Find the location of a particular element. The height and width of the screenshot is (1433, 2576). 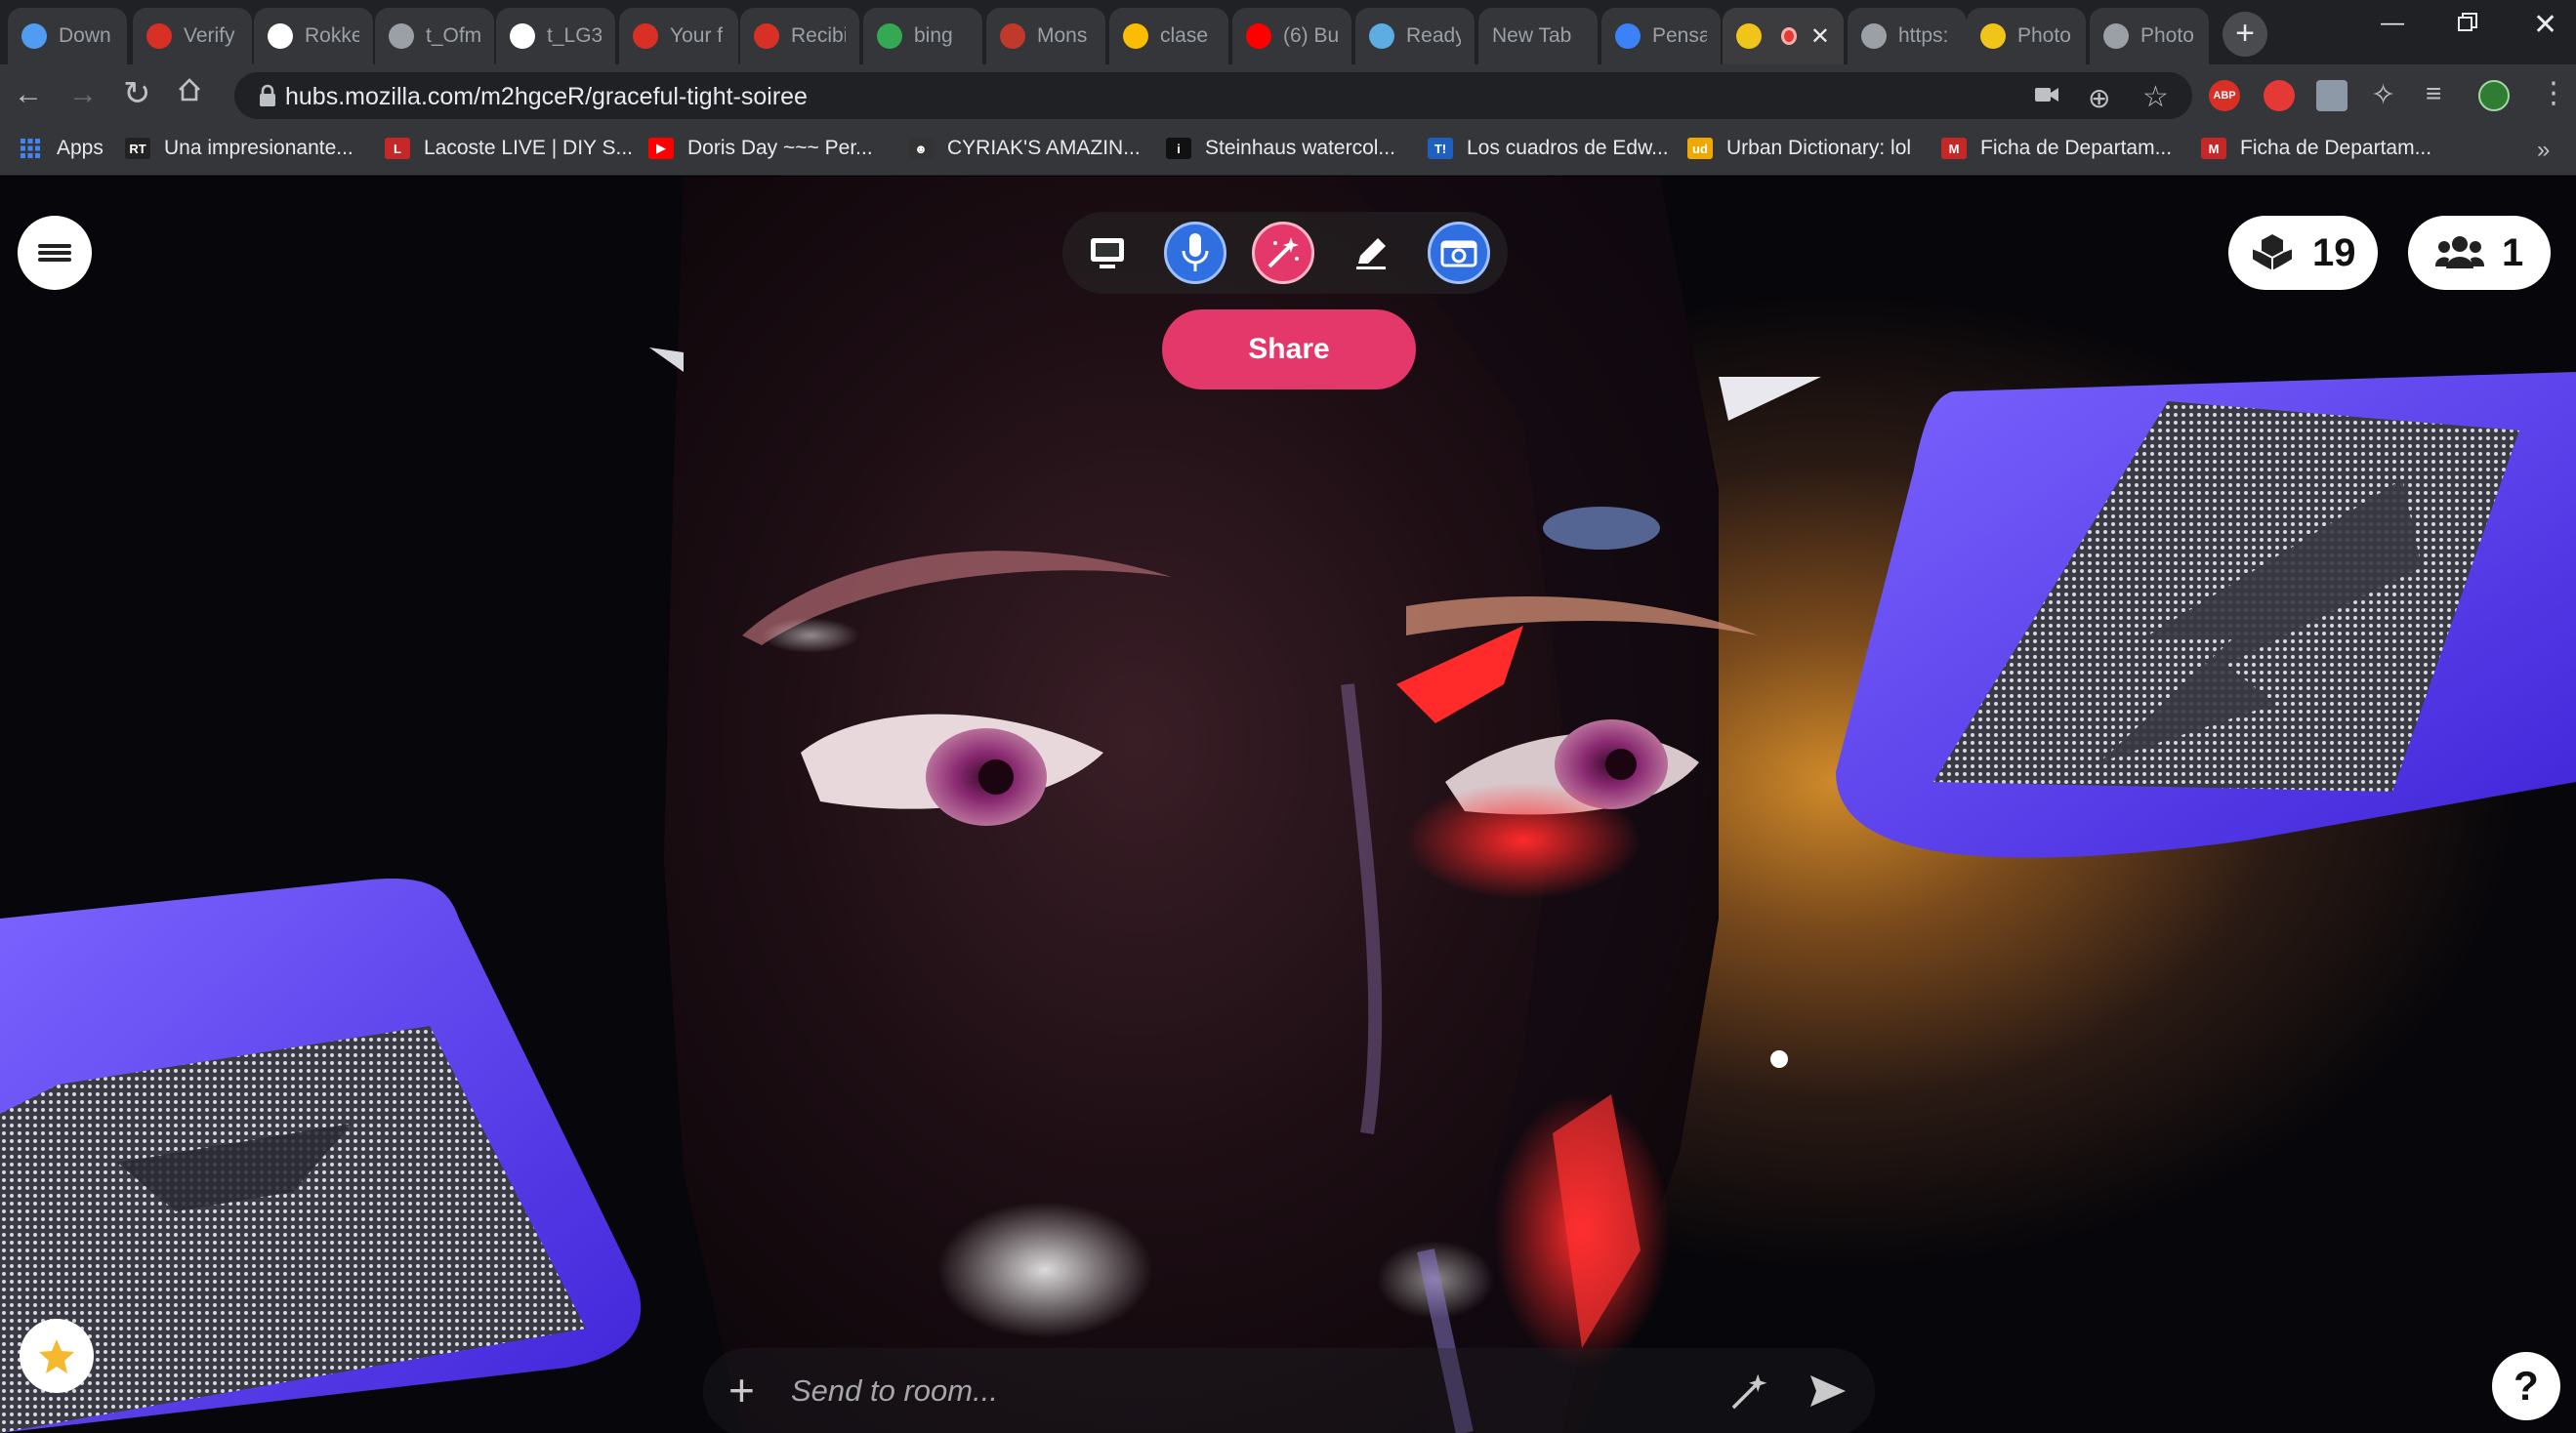

hamburger-icon is located at coordinates (55, 253).